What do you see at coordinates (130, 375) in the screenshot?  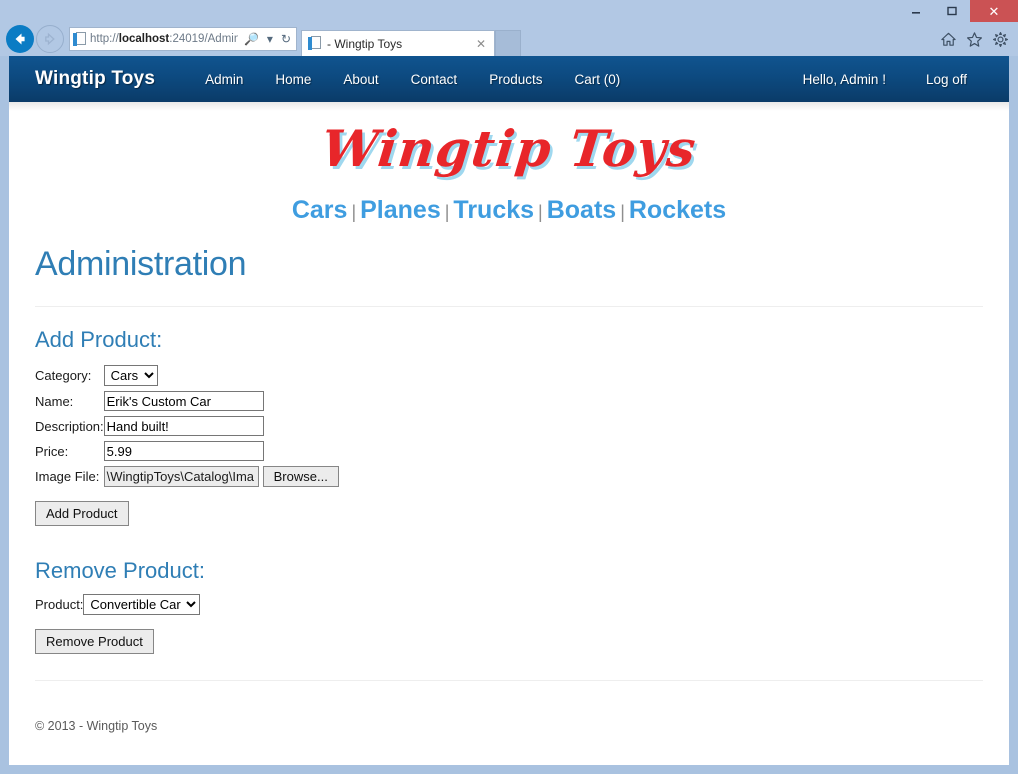 I see `category-select: Cars` at bounding box center [130, 375].